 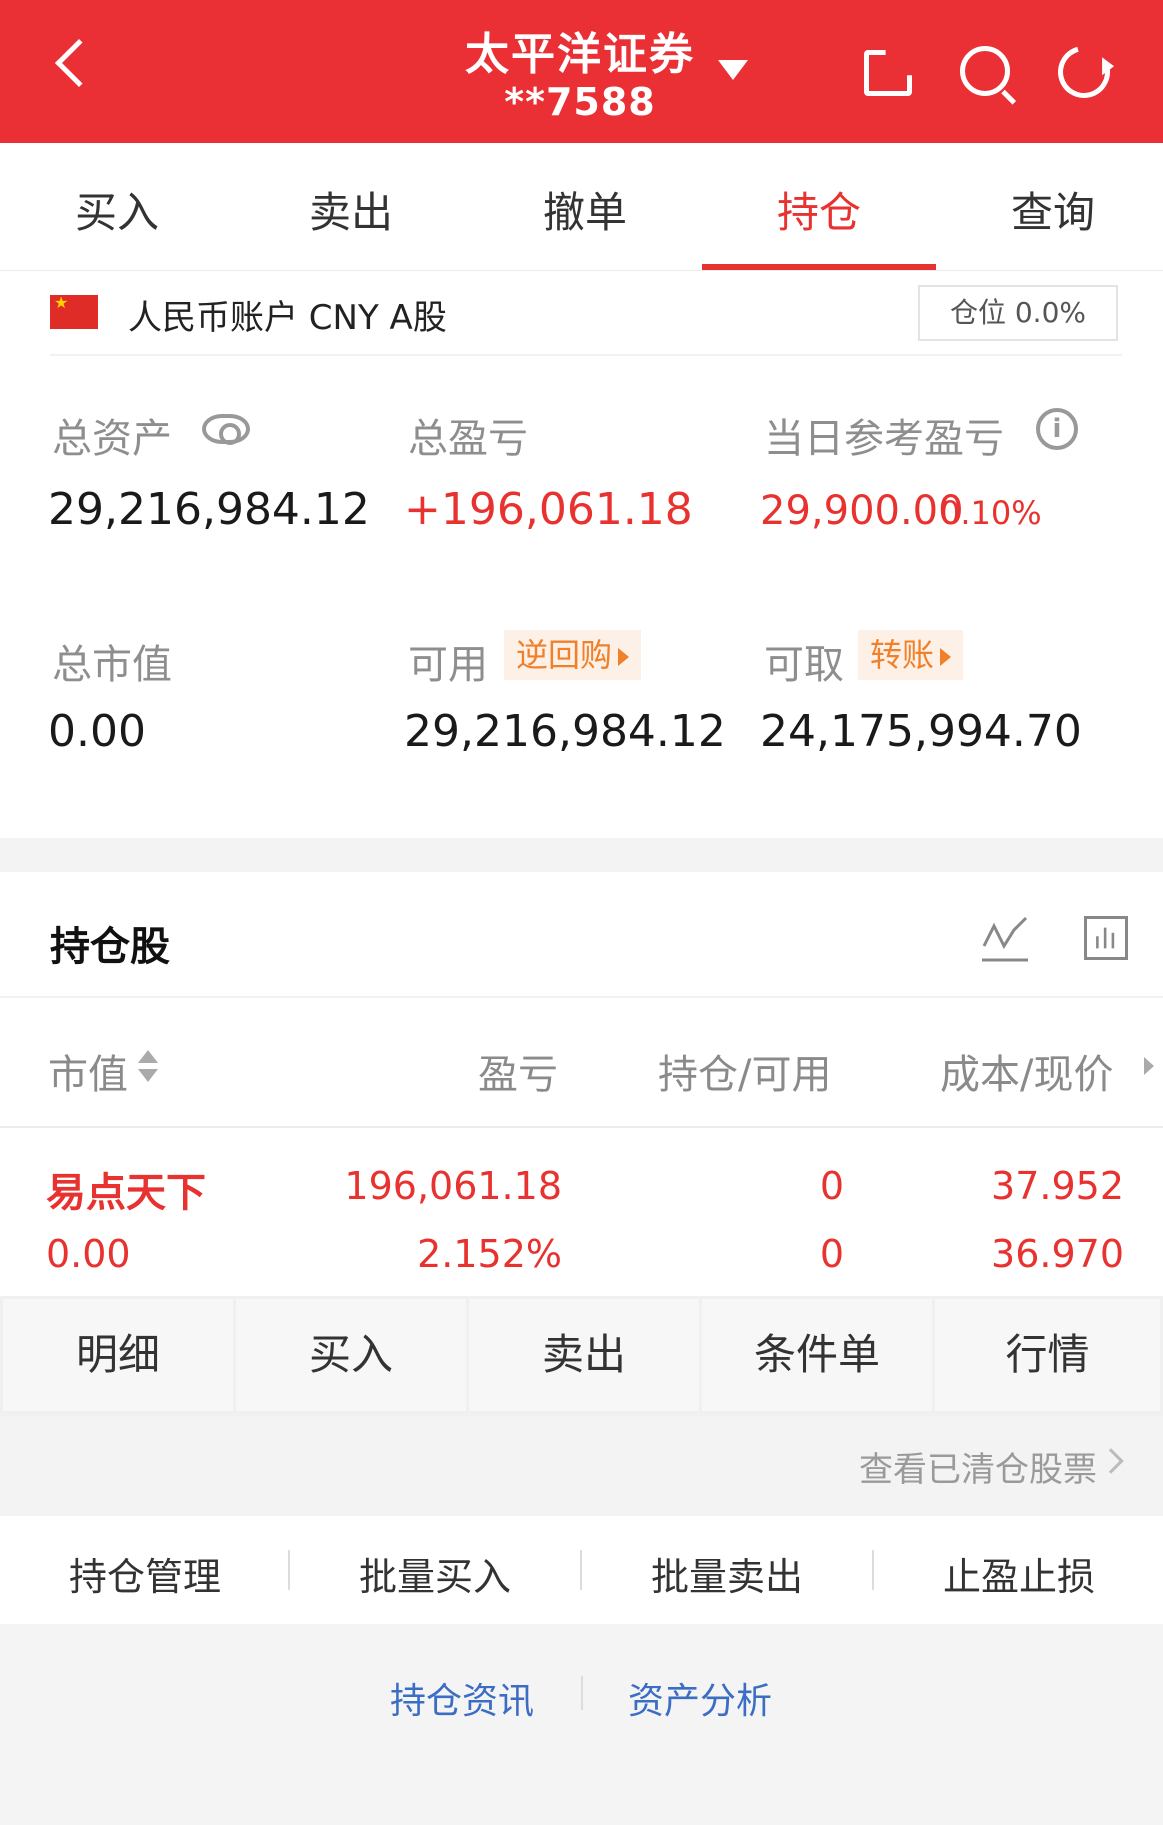 What do you see at coordinates (1018, 313) in the screenshot?
I see `position-ratio-badge: 仓位 0.0%` at bounding box center [1018, 313].